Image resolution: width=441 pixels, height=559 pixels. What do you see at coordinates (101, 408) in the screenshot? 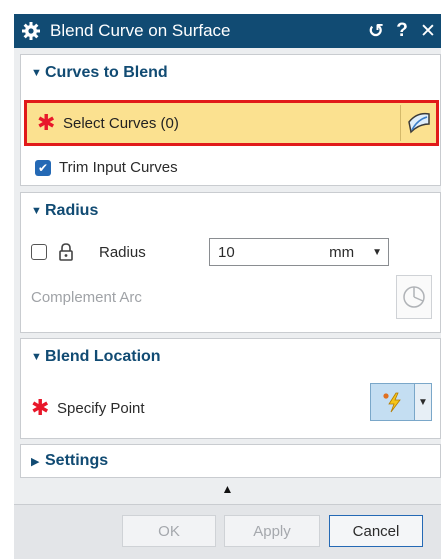
I see `specify-point-label: Specify Point` at bounding box center [101, 408].